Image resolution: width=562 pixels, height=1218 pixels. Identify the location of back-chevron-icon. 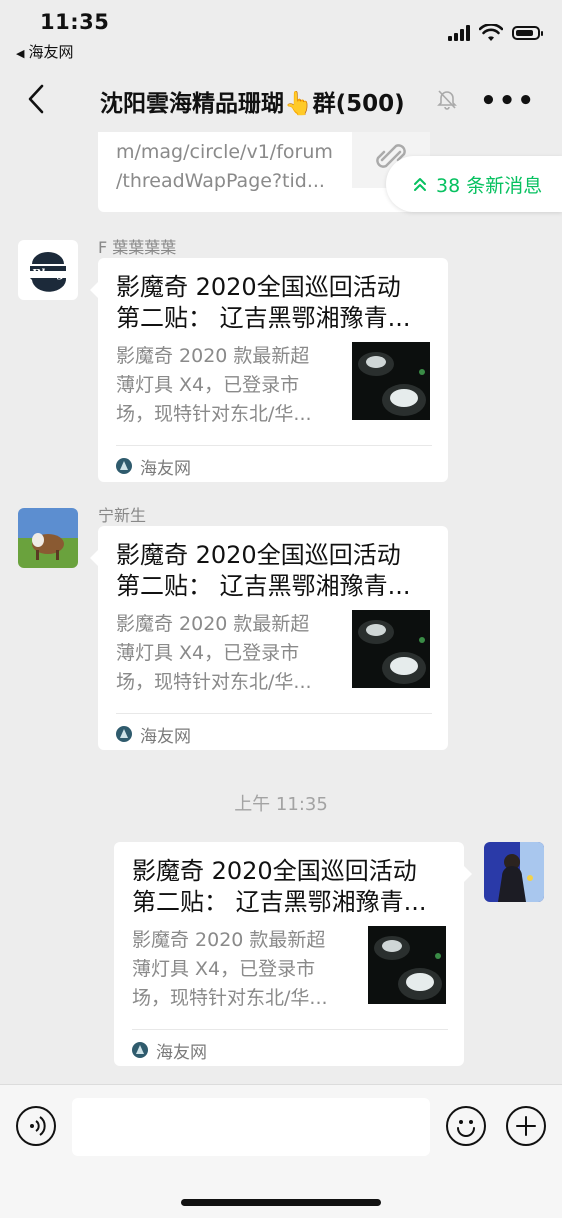
(37, 99).